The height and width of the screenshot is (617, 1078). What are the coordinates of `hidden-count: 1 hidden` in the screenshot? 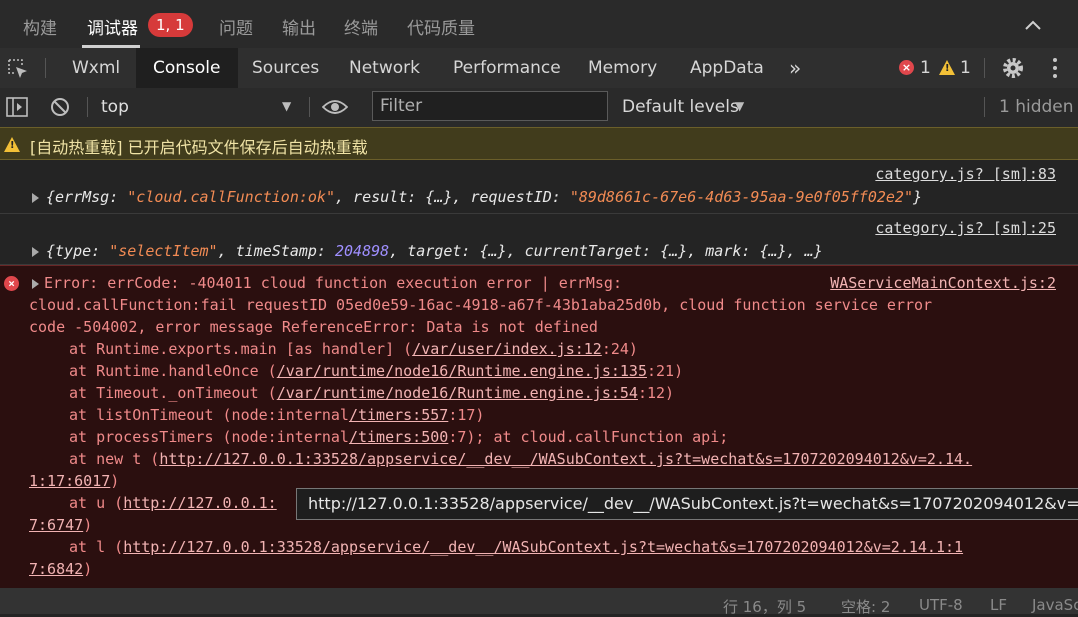 It's located at (1036, 107).